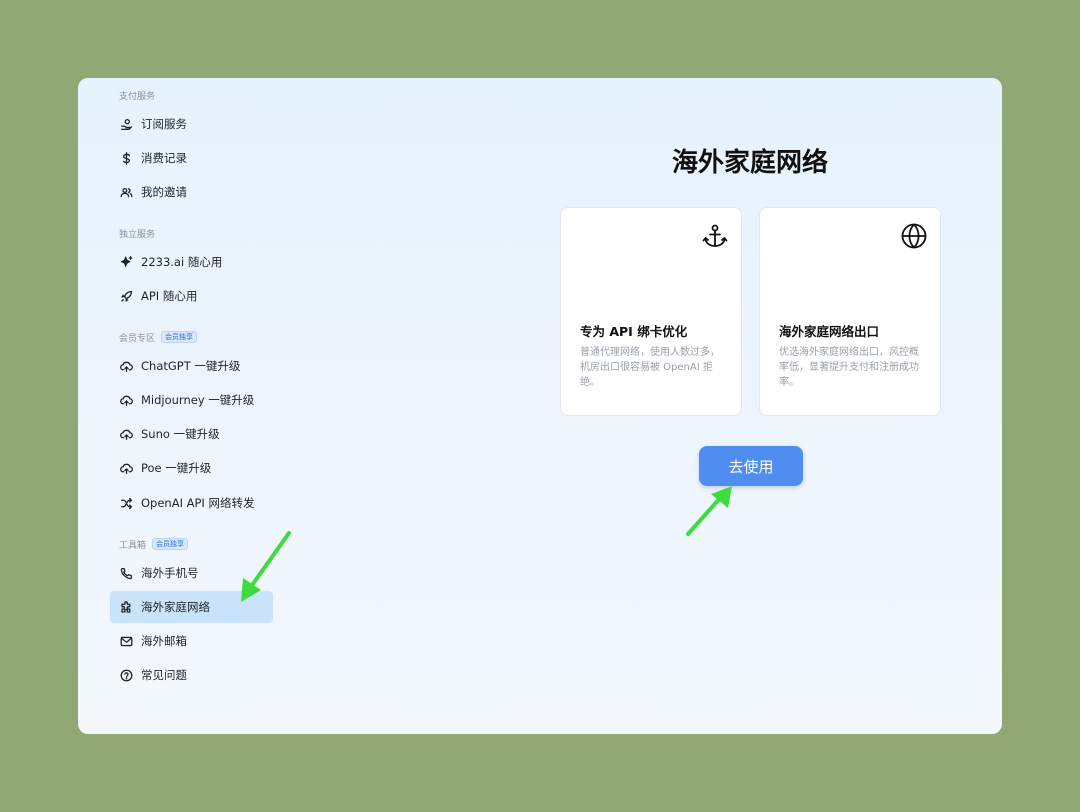 Image resolution: width=1080 pixels, height=812 pixels. What do you see at coordinates (175, 607) in the screenshot?
I see `sidebar-item-label: 海外家庭网络` at bounding box center [175, 607].